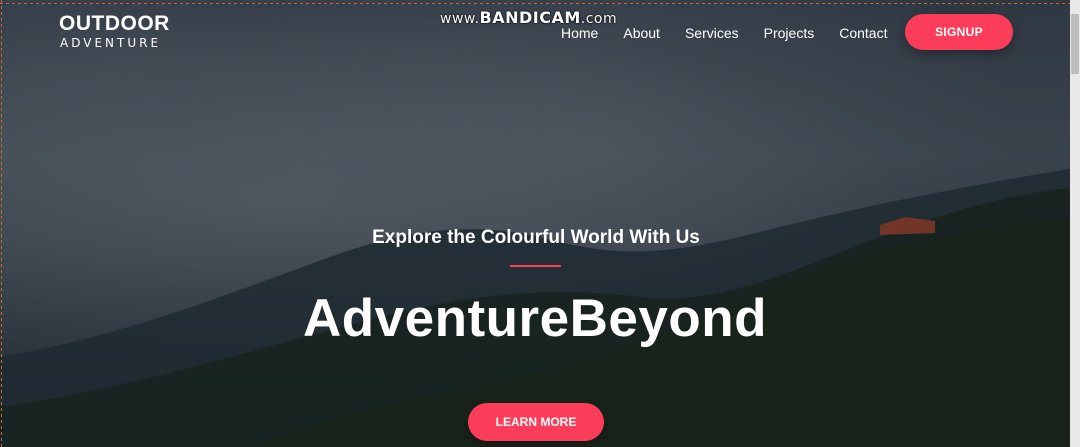 The height and width of the screenshot is (447, 1080). I want to click on main-nav: Home About Services Projects Contact, so click(736, 33).